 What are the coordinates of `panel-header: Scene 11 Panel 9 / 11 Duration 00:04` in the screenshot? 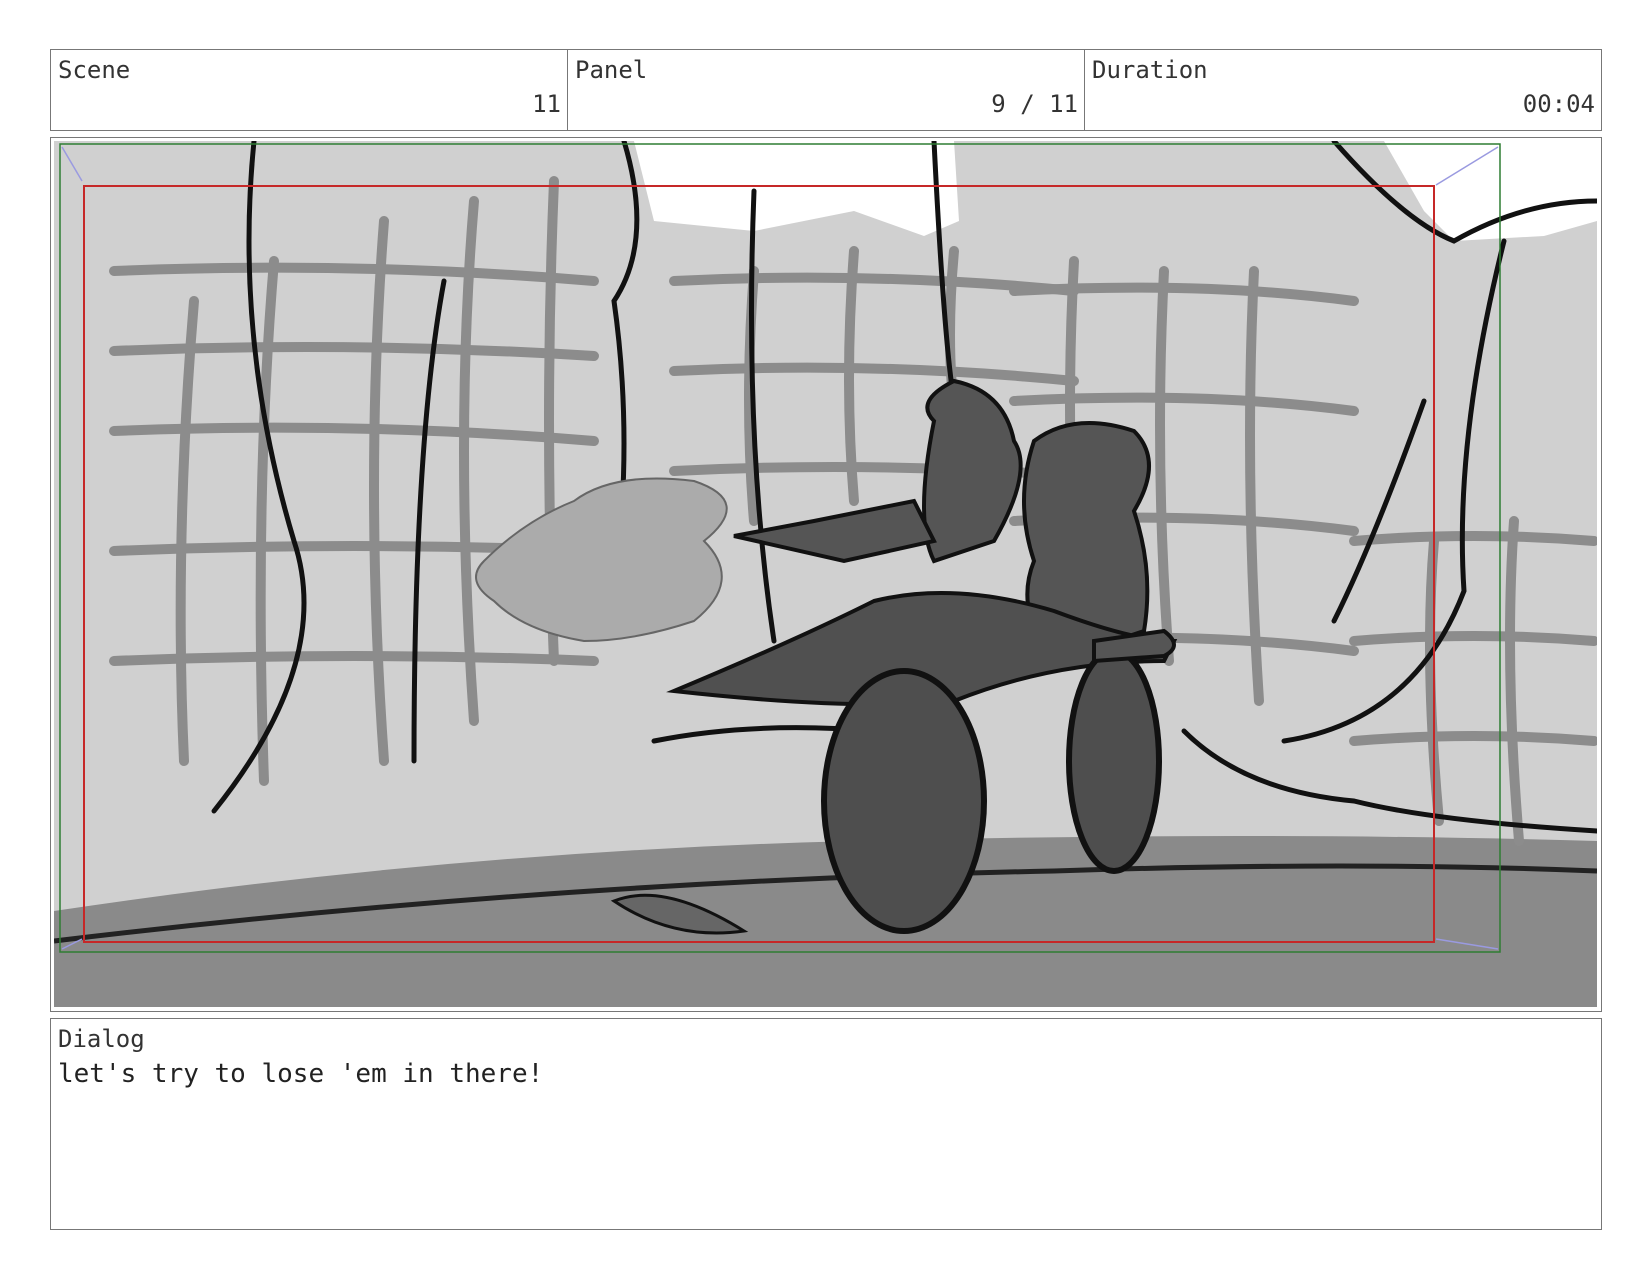 It's located at (826, 90).